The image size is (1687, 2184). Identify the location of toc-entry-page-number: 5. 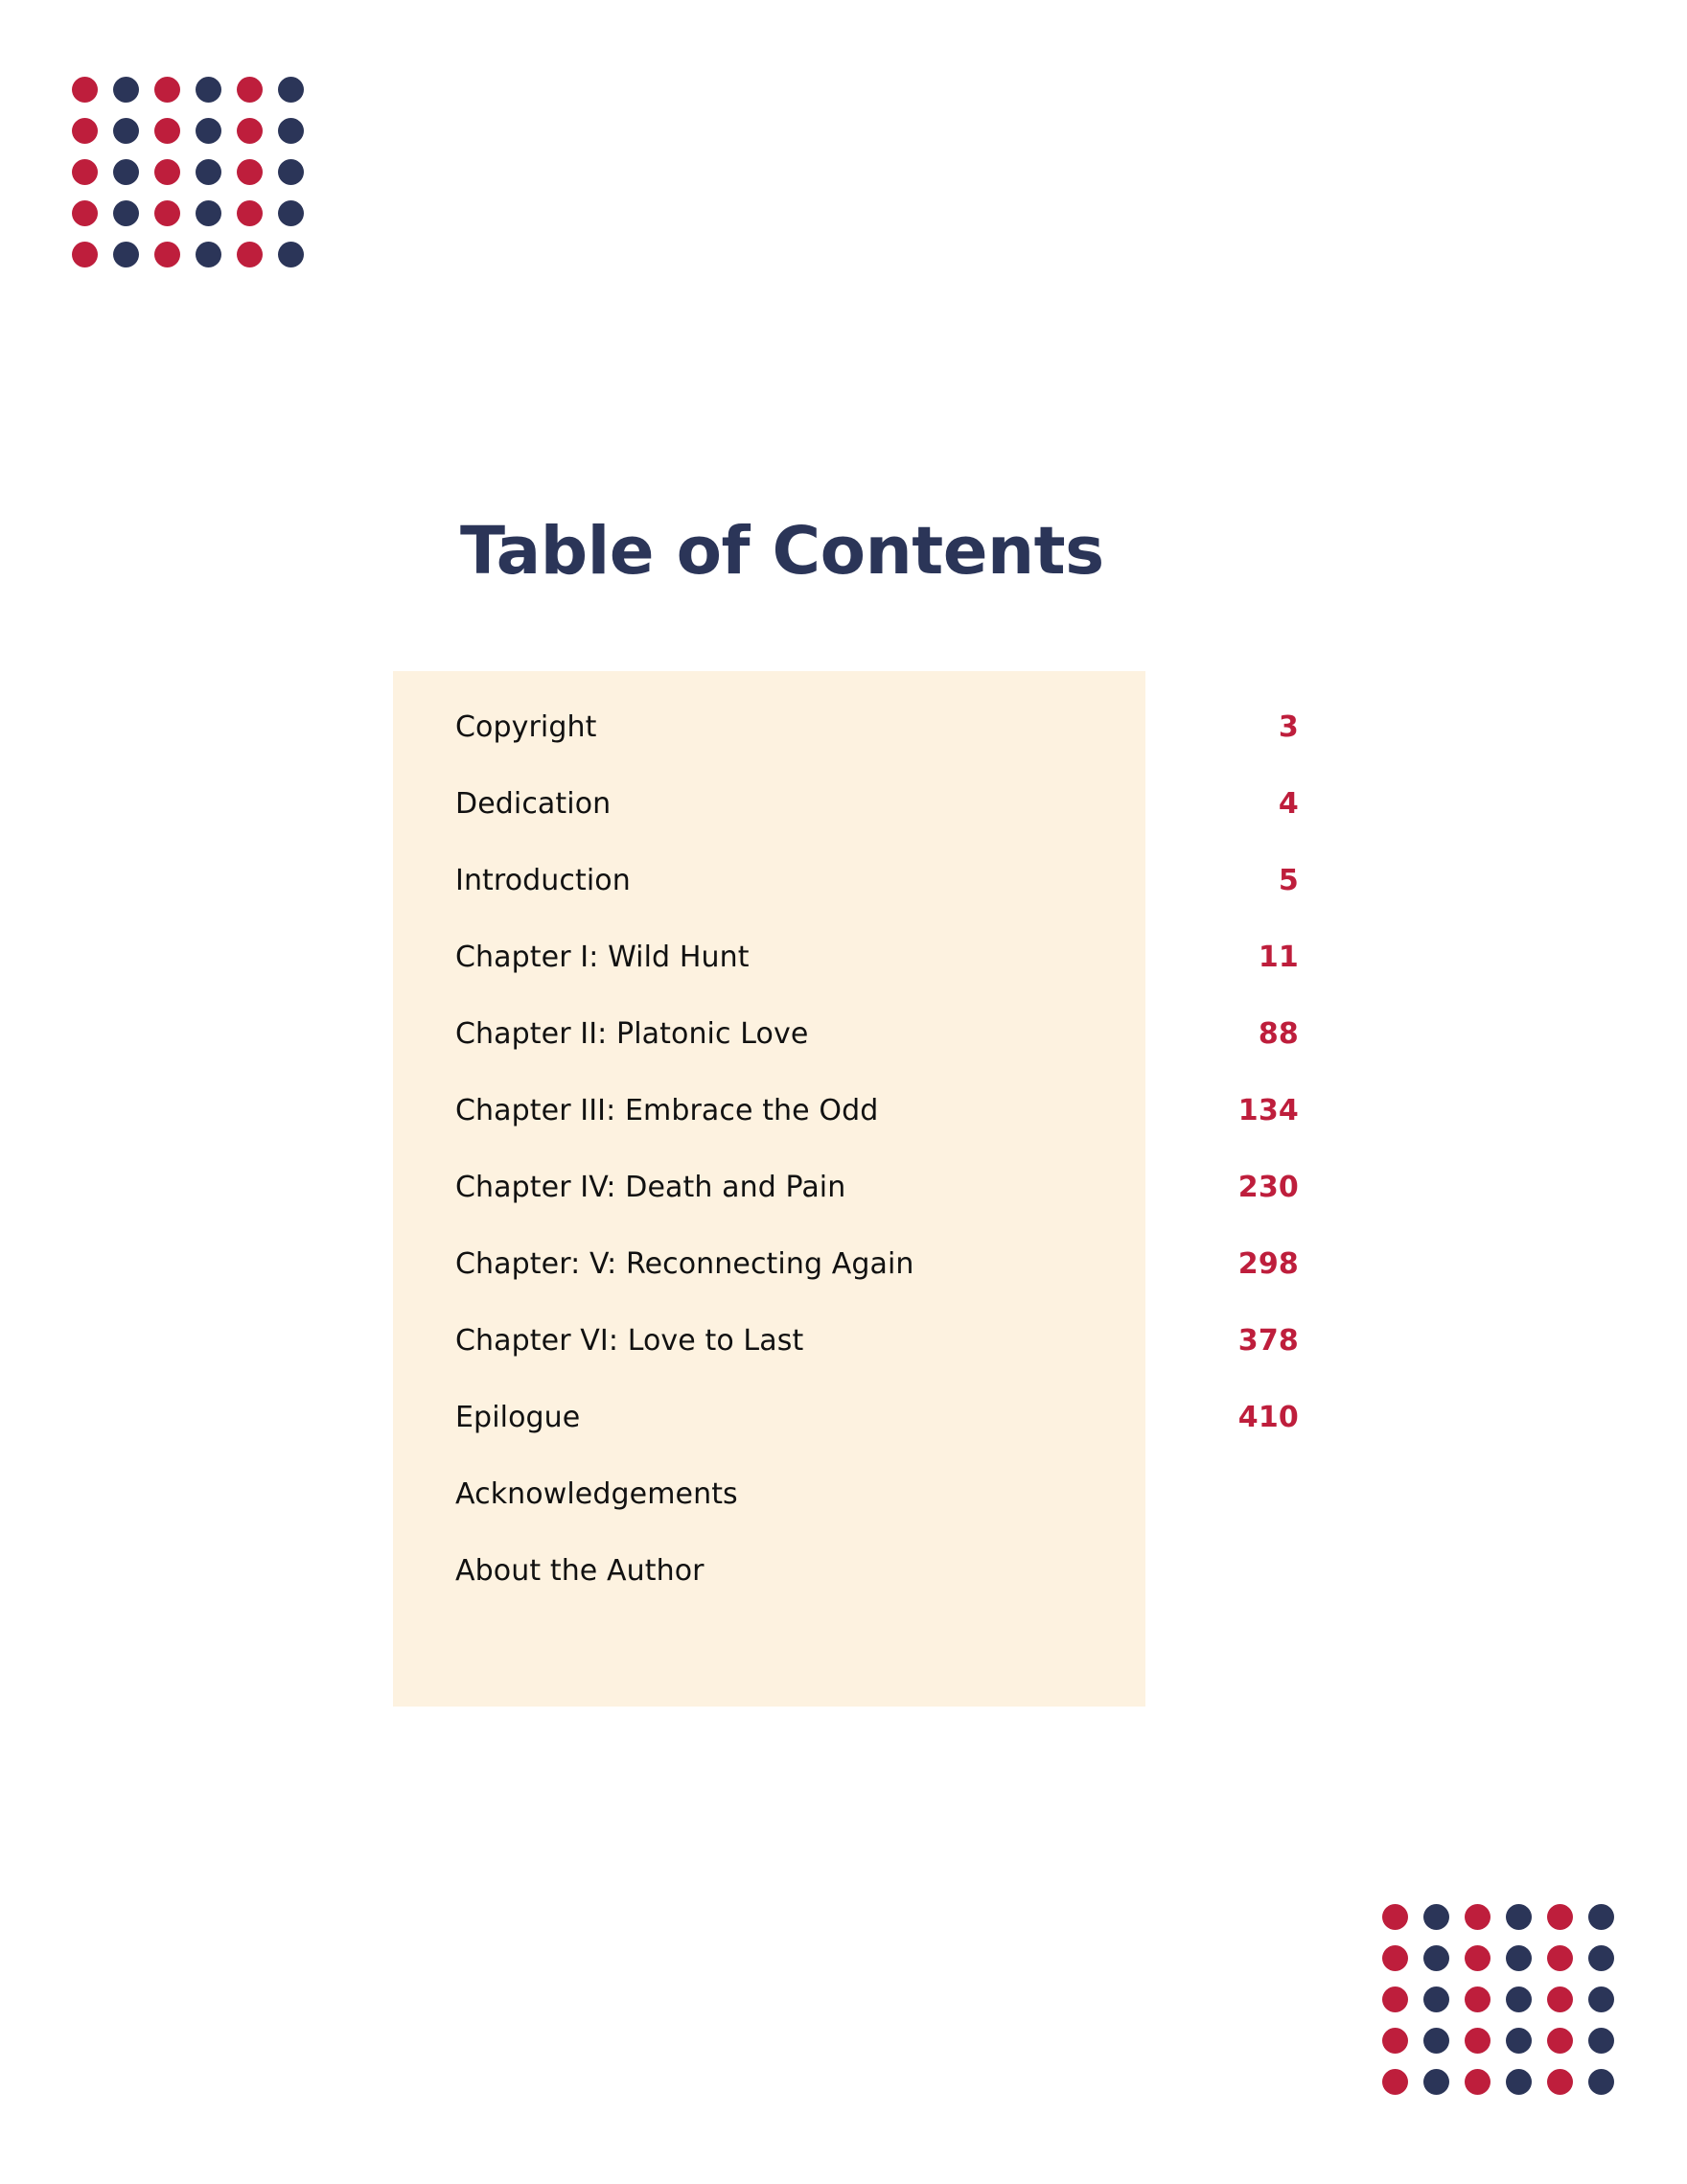
(1288, 880).